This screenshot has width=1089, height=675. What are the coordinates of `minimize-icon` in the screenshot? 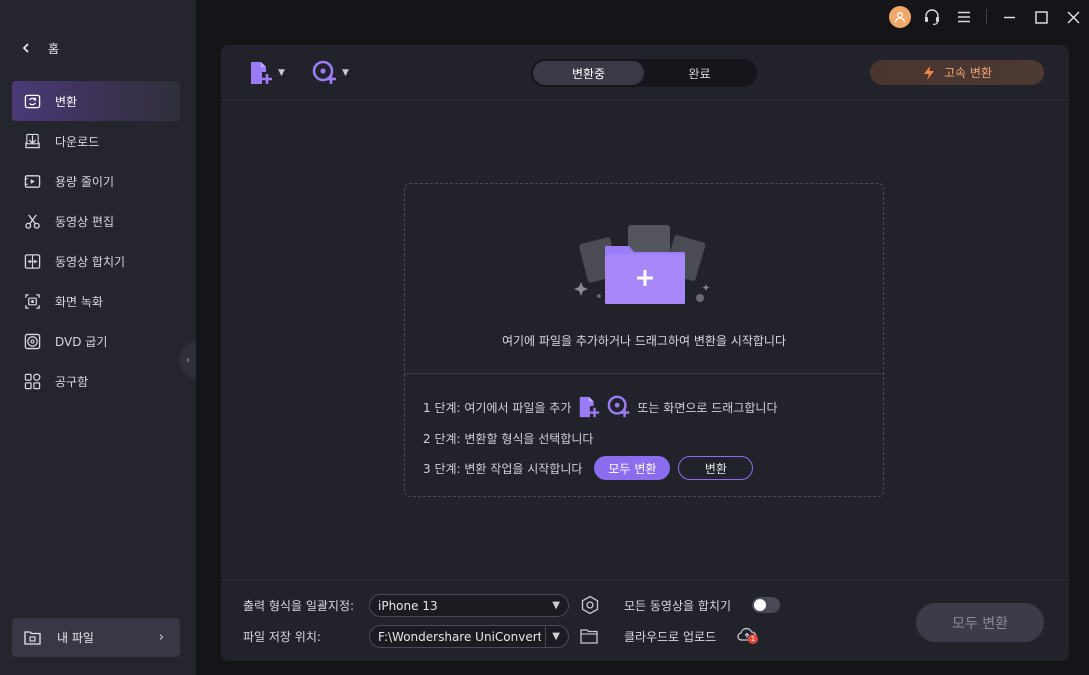 It's located at (1009, 17).